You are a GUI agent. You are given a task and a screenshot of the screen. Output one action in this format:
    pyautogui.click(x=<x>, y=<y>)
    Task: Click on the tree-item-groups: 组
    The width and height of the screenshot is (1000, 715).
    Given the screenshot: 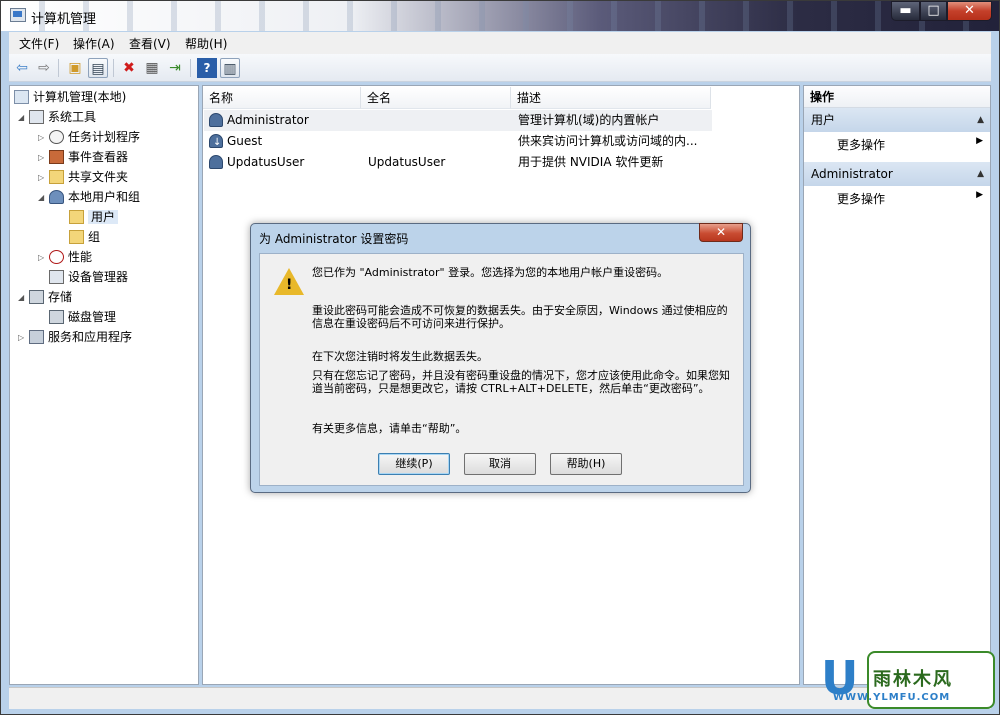 What is the action you would take?
    pyautogui.click(x=84, y=237)
    